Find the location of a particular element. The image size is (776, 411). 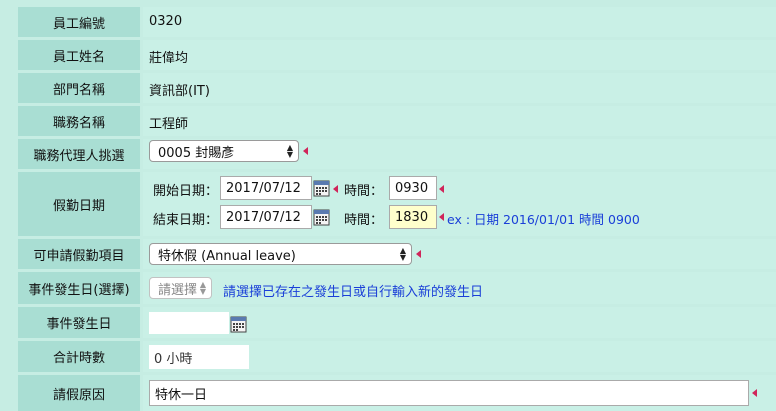

row-event-select: 請選擇 ▲ ▼ 請選擇已存在之發生日或自行輸入新的發生日 is located at coordinates (459, 288).